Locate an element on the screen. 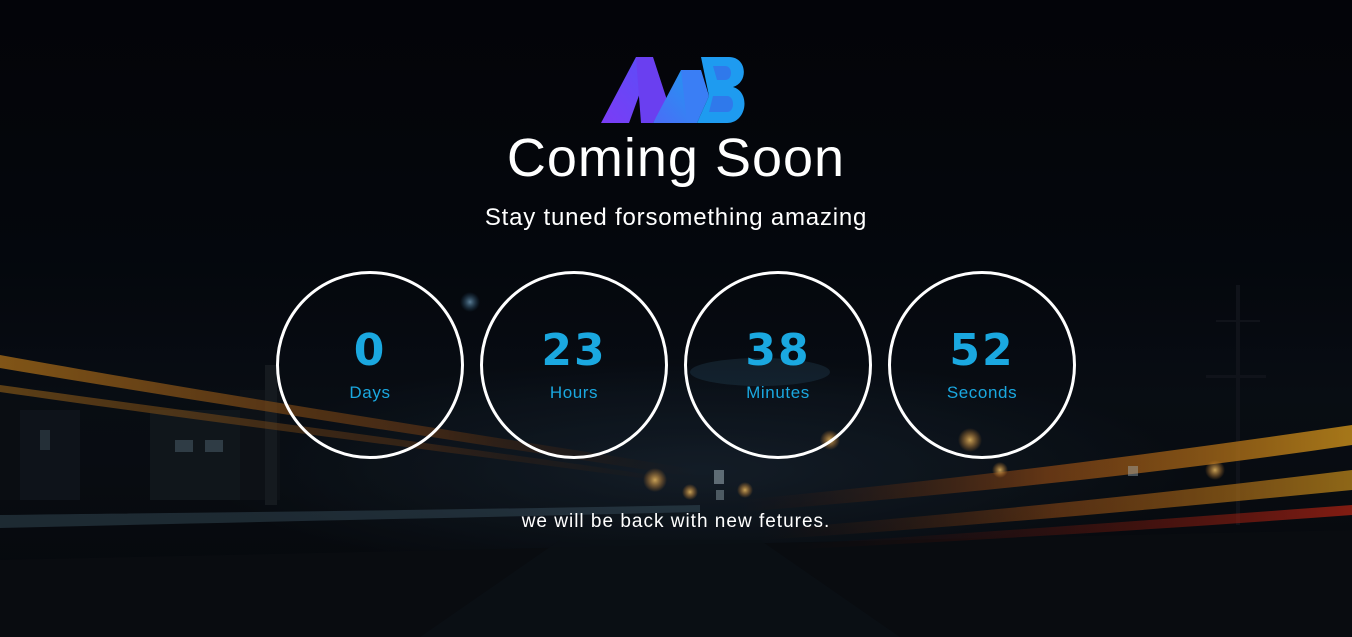 The width and height of the screenshot is (1352, 637). countdown-minutes-value: 38 is located at coordinates (778, 350).